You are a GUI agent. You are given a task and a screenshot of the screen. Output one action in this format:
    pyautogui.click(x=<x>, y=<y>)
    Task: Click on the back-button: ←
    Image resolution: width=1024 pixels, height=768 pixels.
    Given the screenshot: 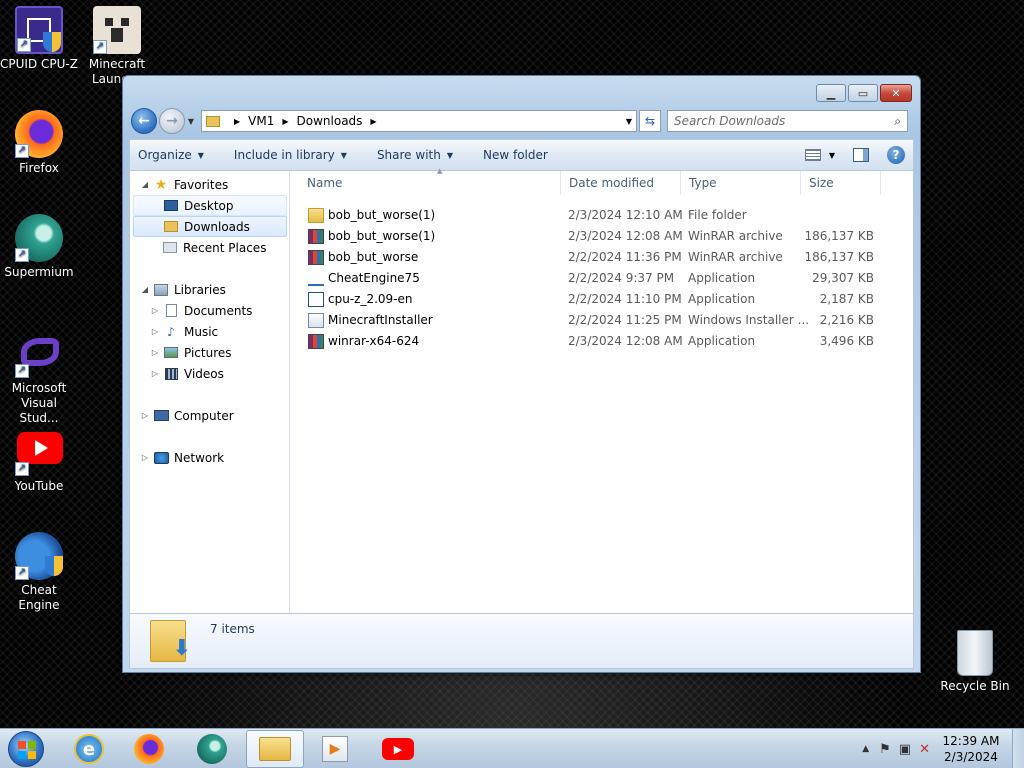 What is the action you would take?
    pyautogui.click(x=144, y=121)
    